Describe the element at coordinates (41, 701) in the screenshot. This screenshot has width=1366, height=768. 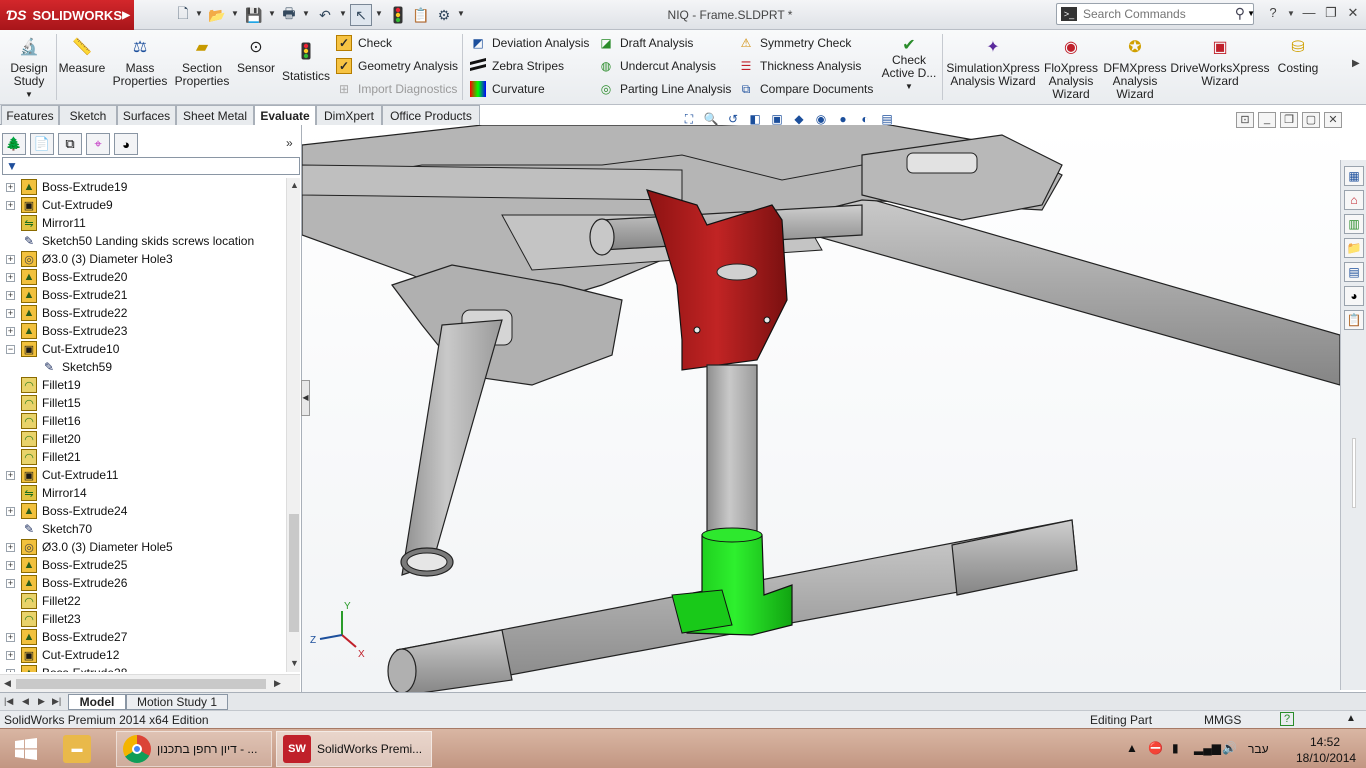
I see `next-tab-icon: ▶` at that location.